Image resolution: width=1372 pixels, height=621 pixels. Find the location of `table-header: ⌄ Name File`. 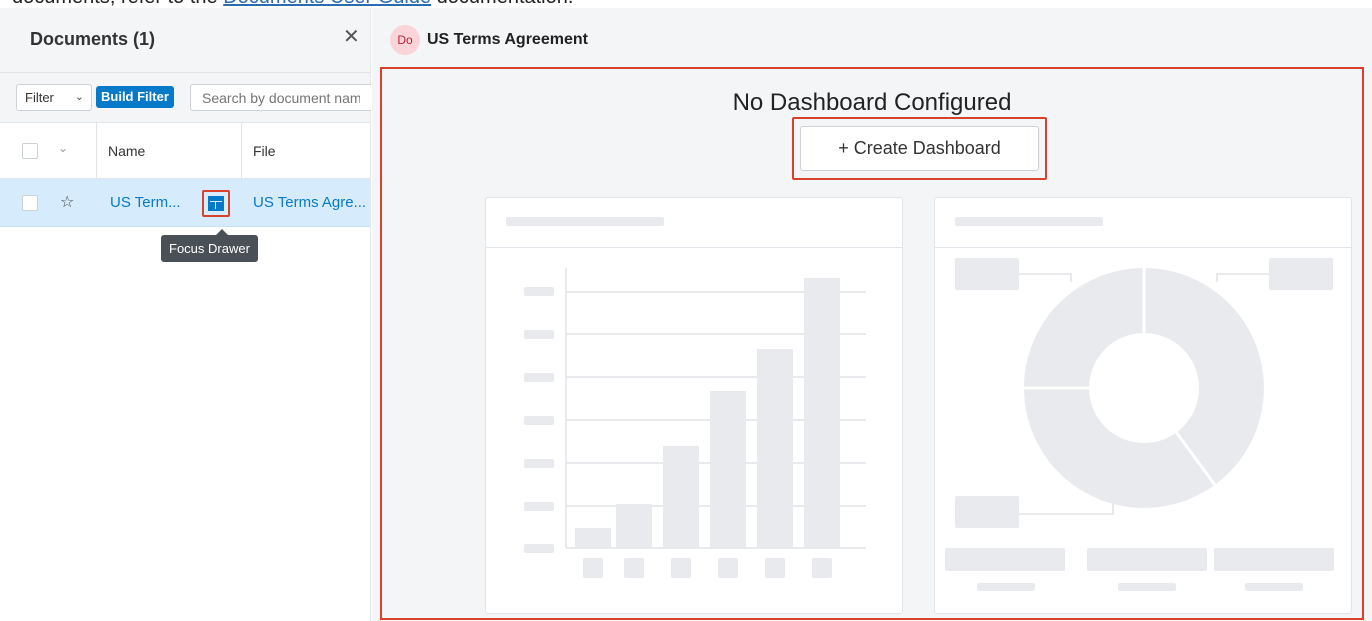

table-header: ⌄ Name File is located at coordinates (185, 151).